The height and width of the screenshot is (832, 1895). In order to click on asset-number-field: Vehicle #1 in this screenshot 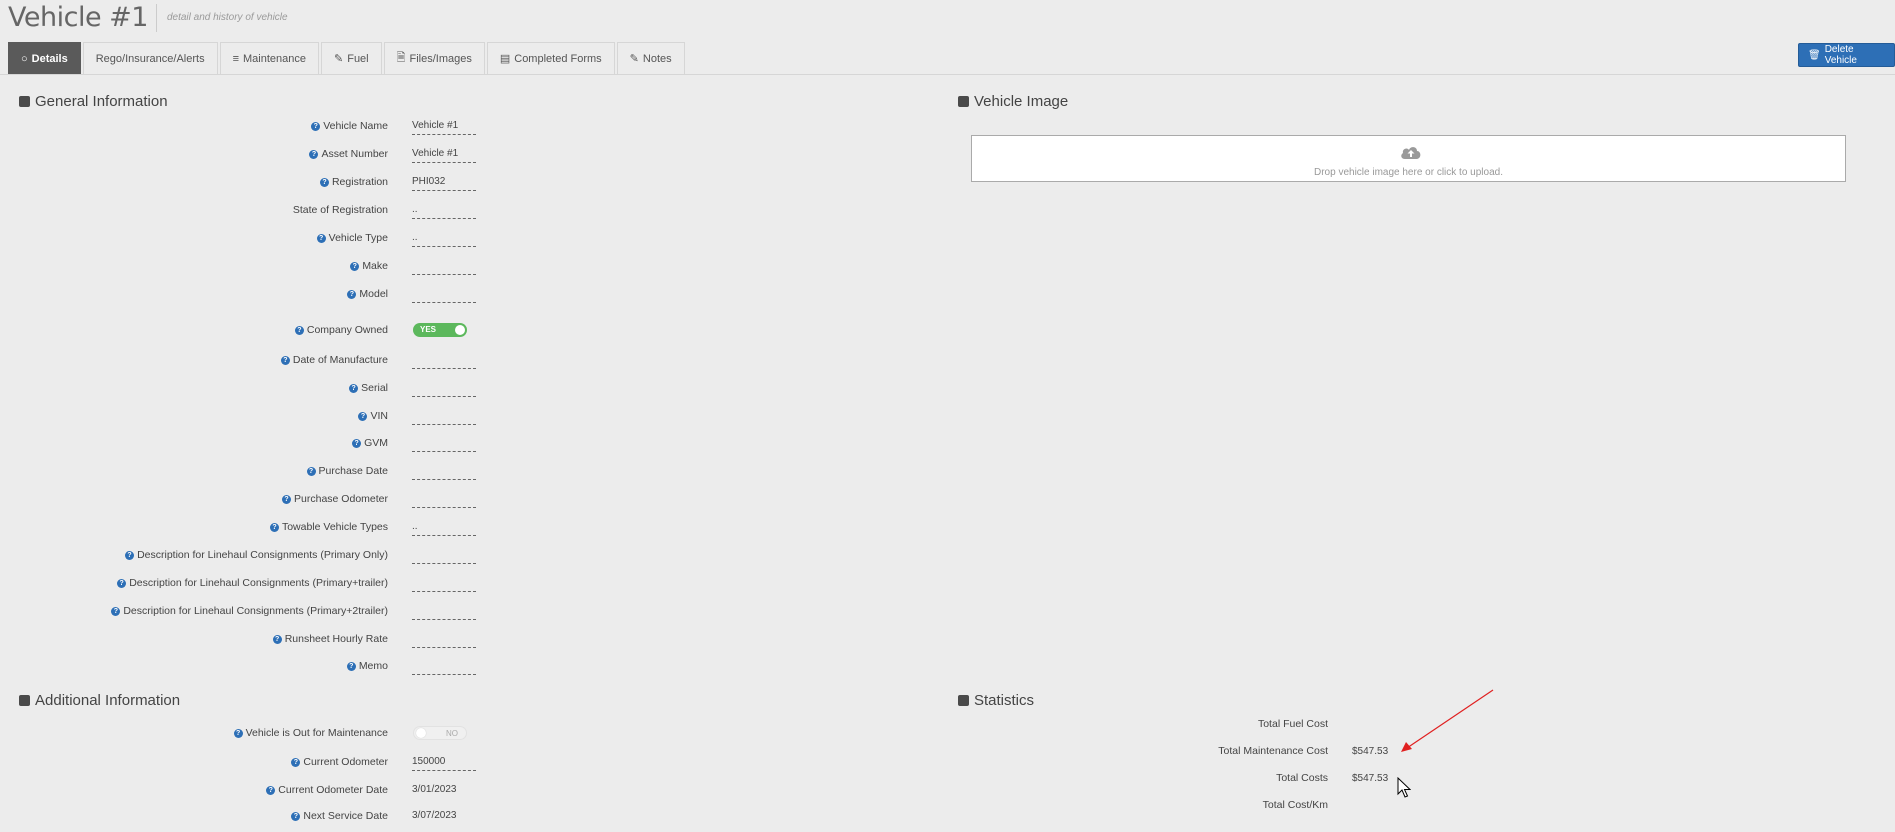, I will do `click(444, 155)`.